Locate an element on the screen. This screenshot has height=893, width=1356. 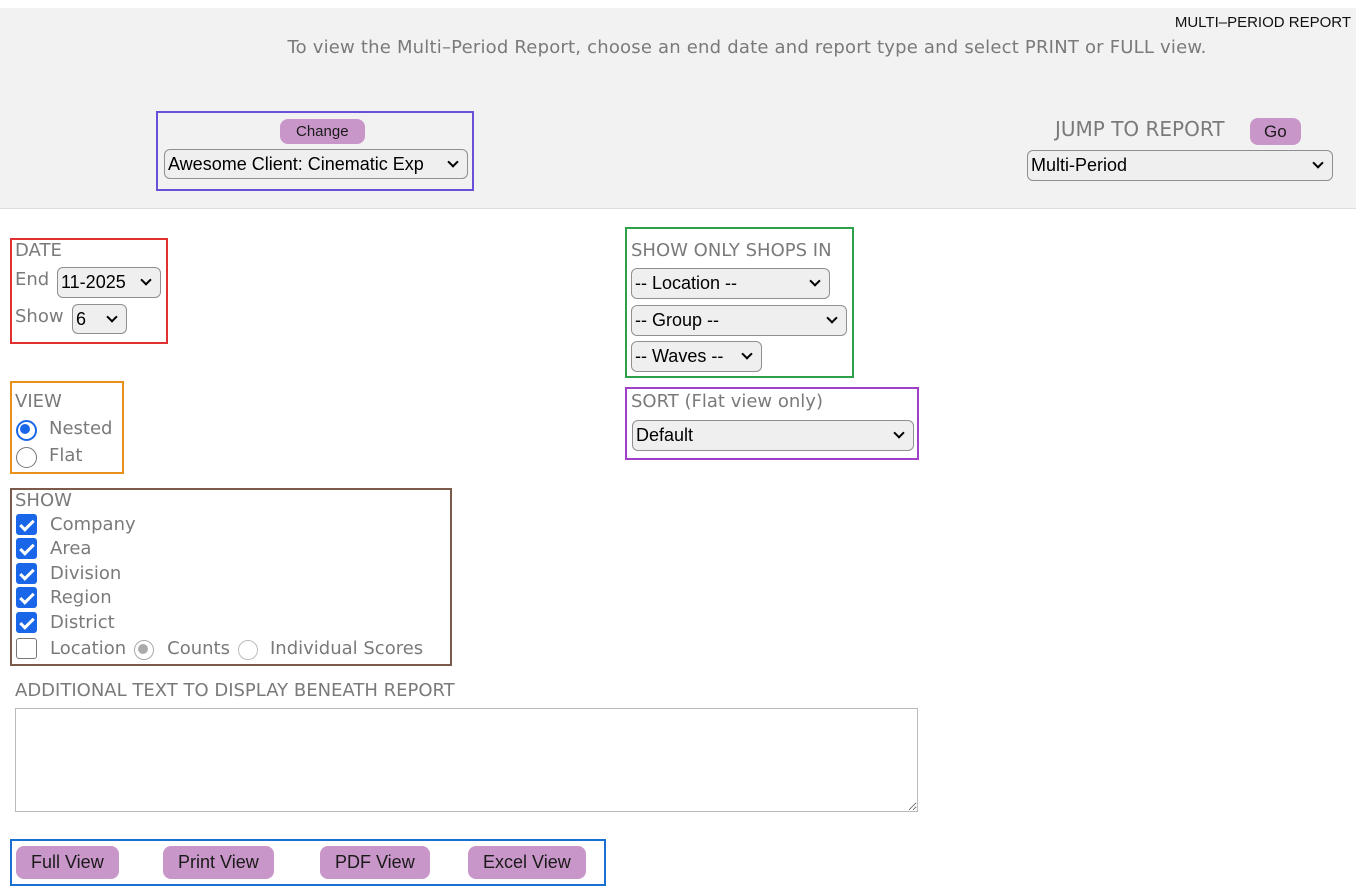
area-checkbox is located at coordinates (26, 548).